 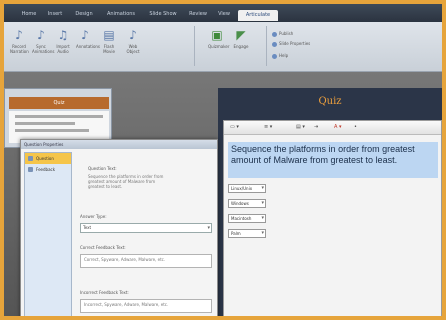 What do you see at coordinates (258, 15) in the screenshot?
I see `tab-articulate: Articulate` at bounding box center [258, 15].